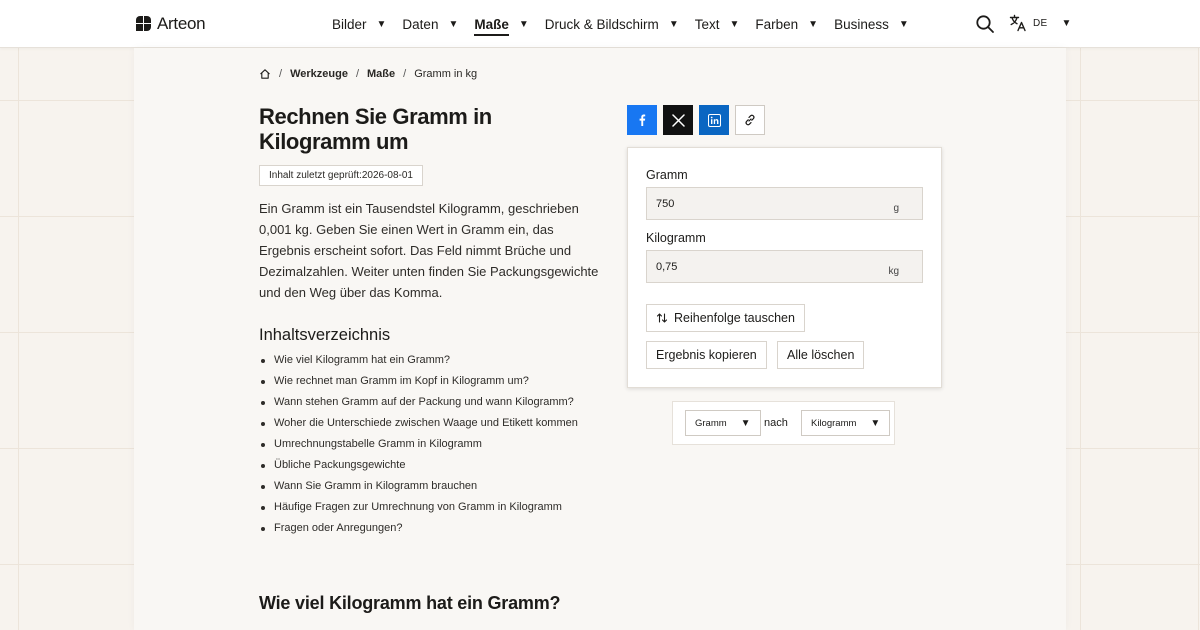  What do you see at coordinates (1017, 23) in the screenshot?
I see `translate-icon` at bounding box center [1017, 23].